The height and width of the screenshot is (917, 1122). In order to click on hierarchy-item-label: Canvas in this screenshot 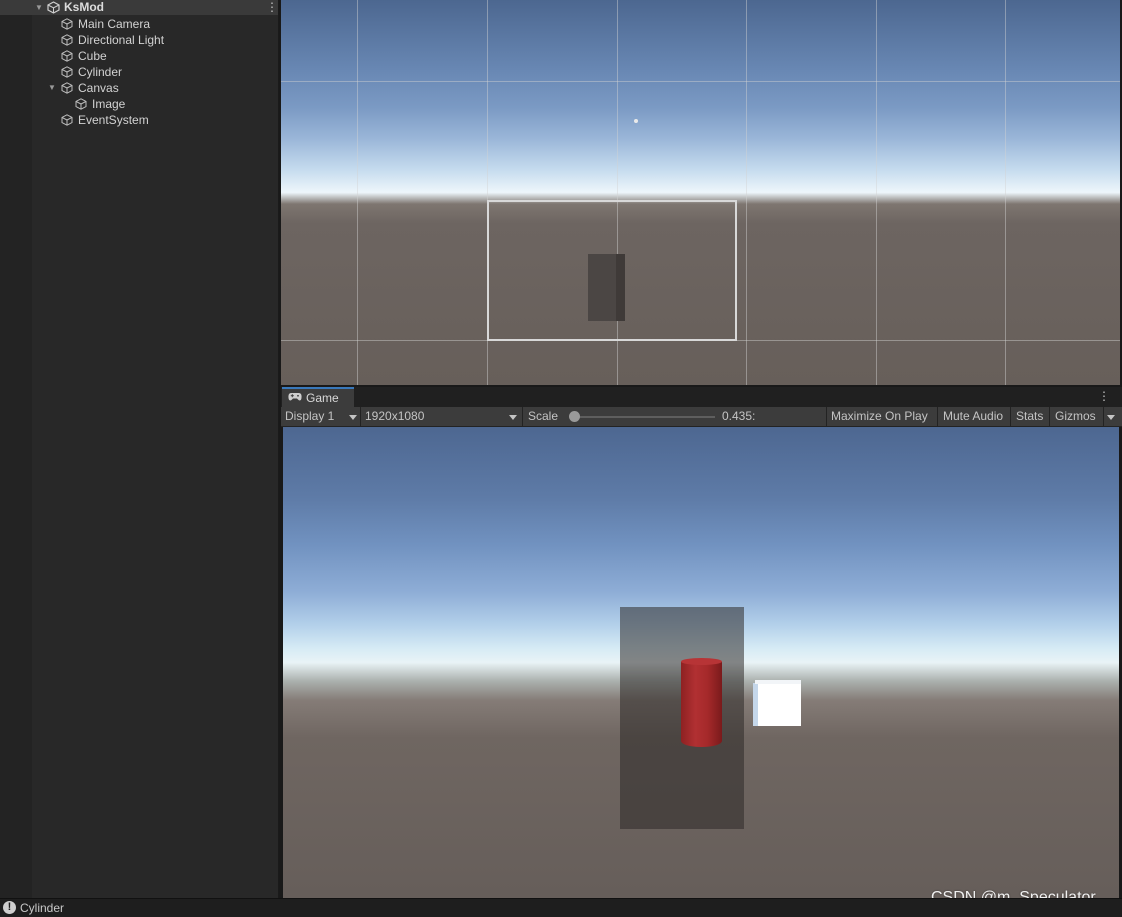, I will do `click(98, 88)`.